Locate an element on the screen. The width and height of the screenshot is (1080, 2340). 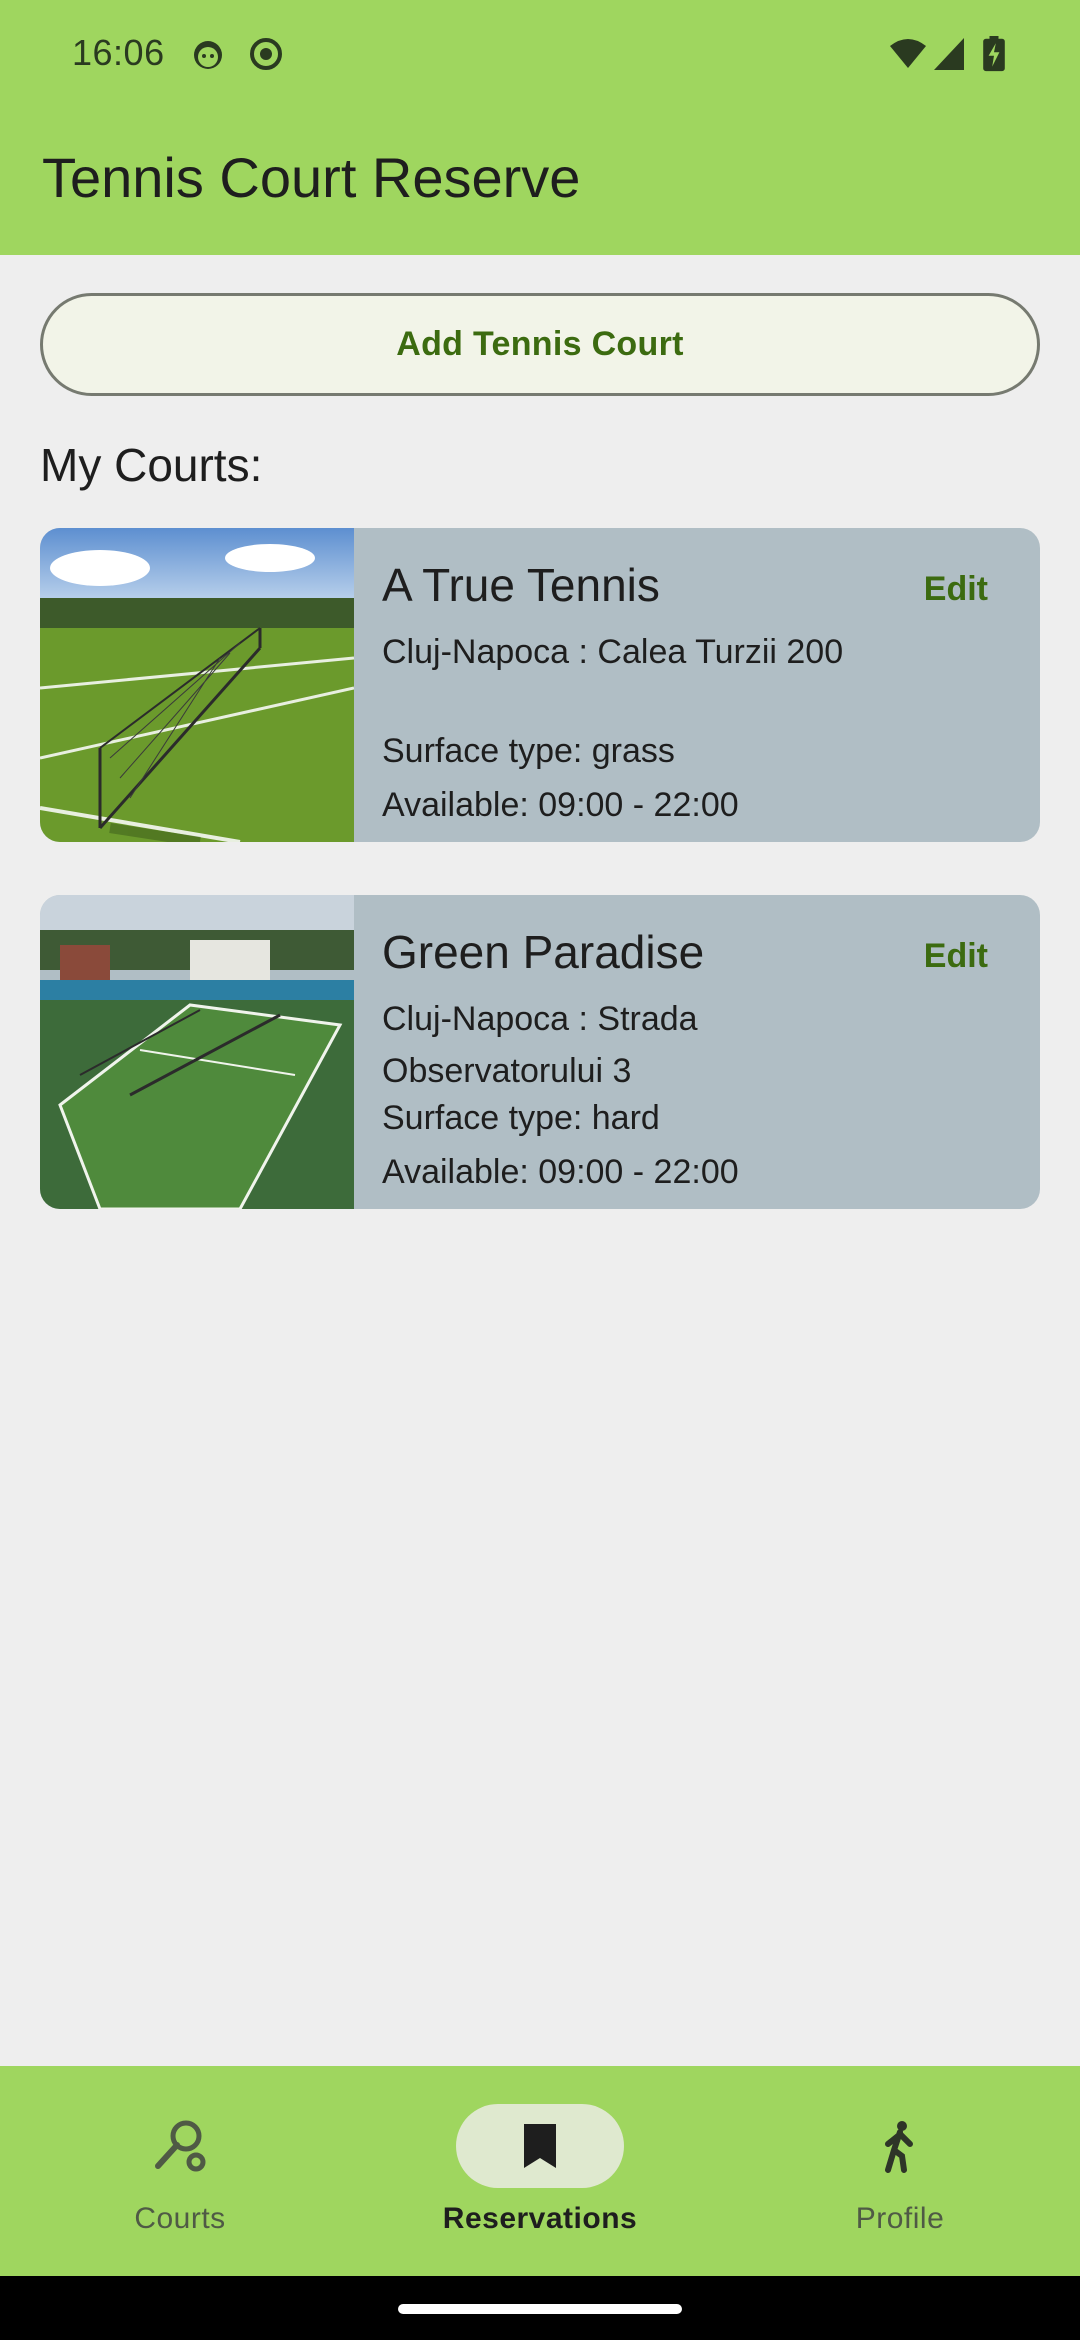
court-surface: Surface type: grass is located at coordinates (528, 751).